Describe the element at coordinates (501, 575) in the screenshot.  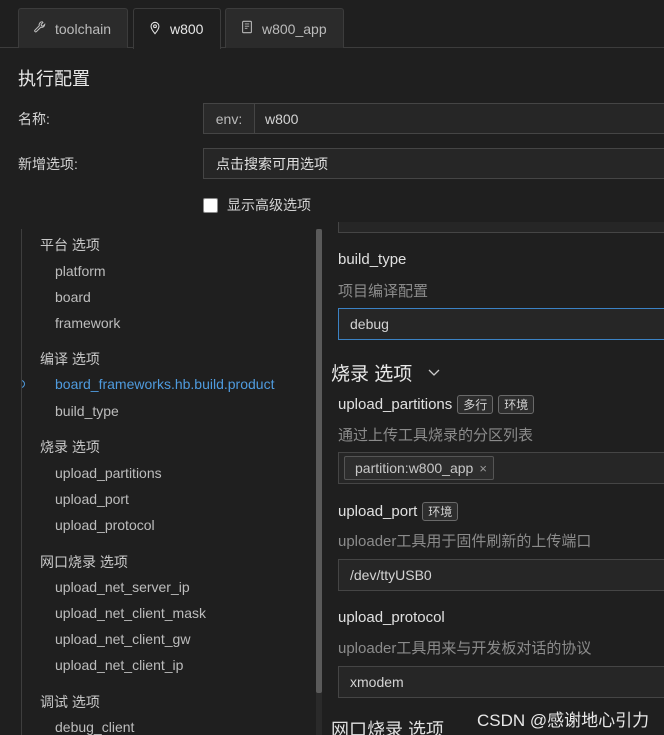
I see `upload-port-input: /dev/ttyUSB0` at that location.